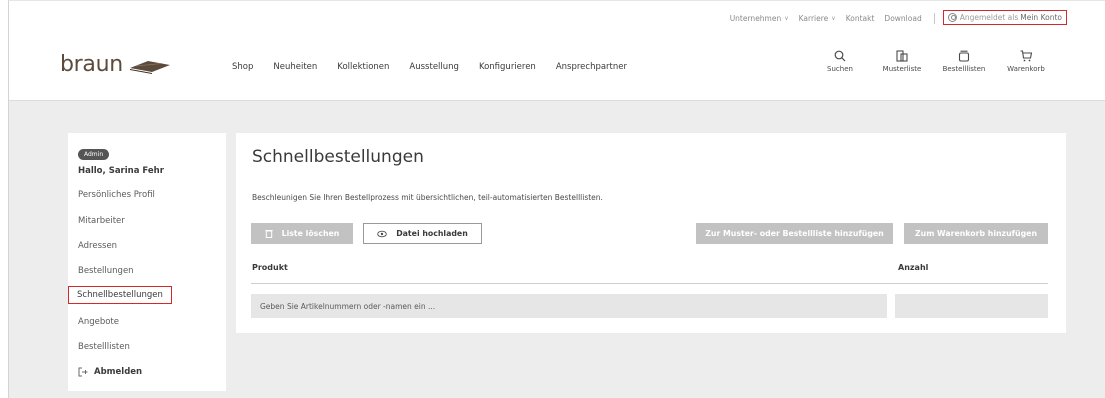 Image resolution: width=1105 pixels, height=398 pixels. I want to click on util-nav-karriere: Karriere ∨, so click(817, 18).